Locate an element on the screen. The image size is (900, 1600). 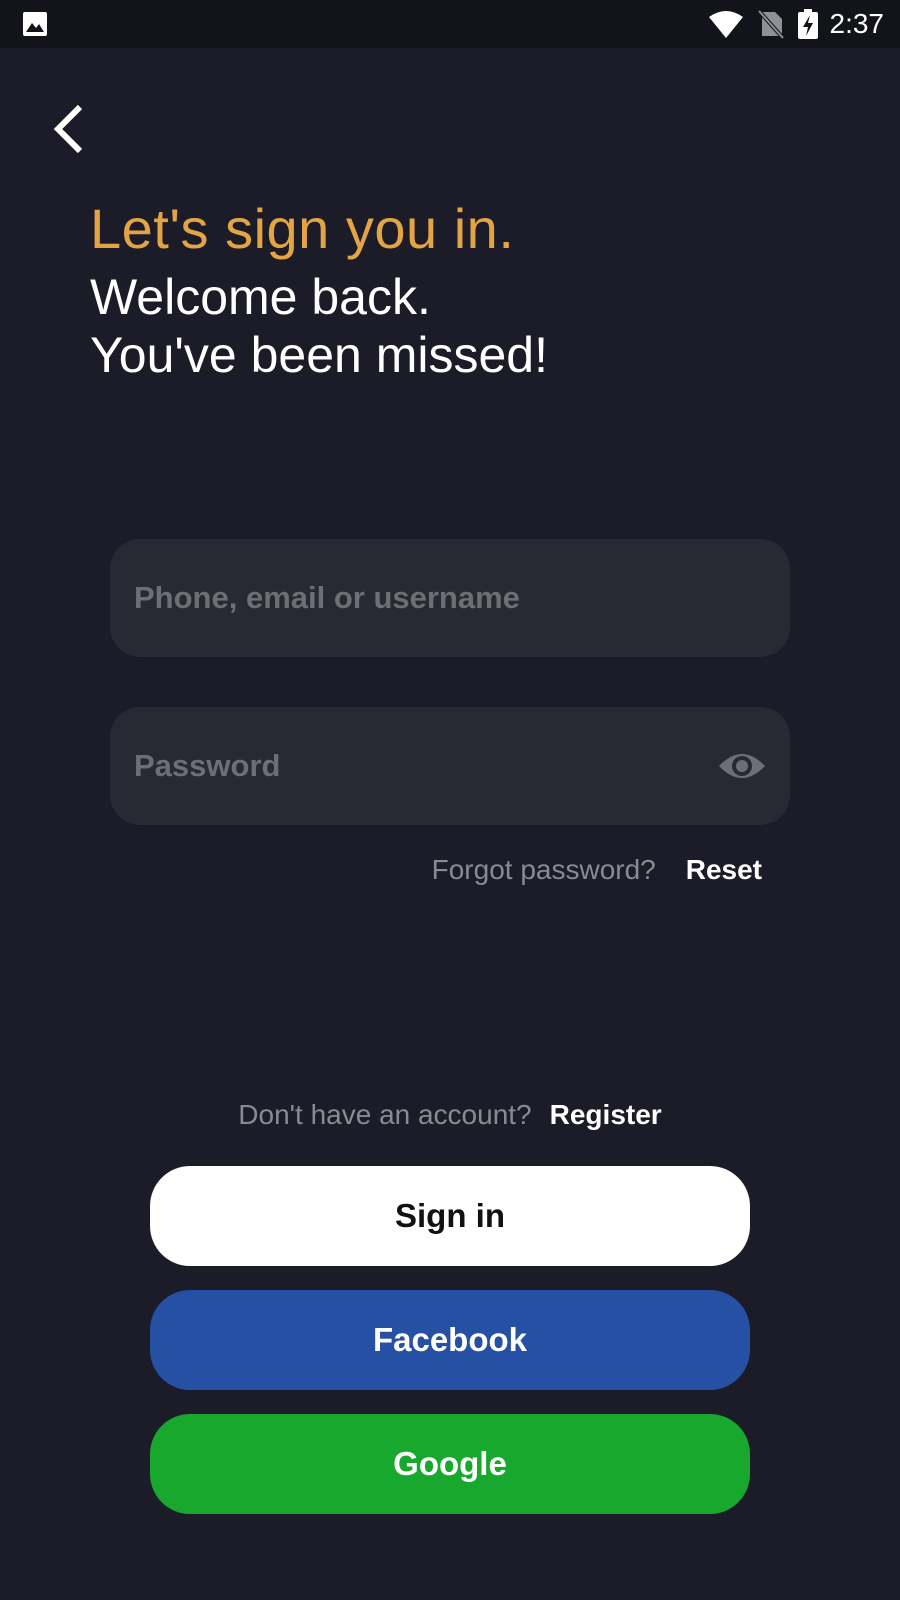
no-sim-icon is located at coordinates (770, 24).